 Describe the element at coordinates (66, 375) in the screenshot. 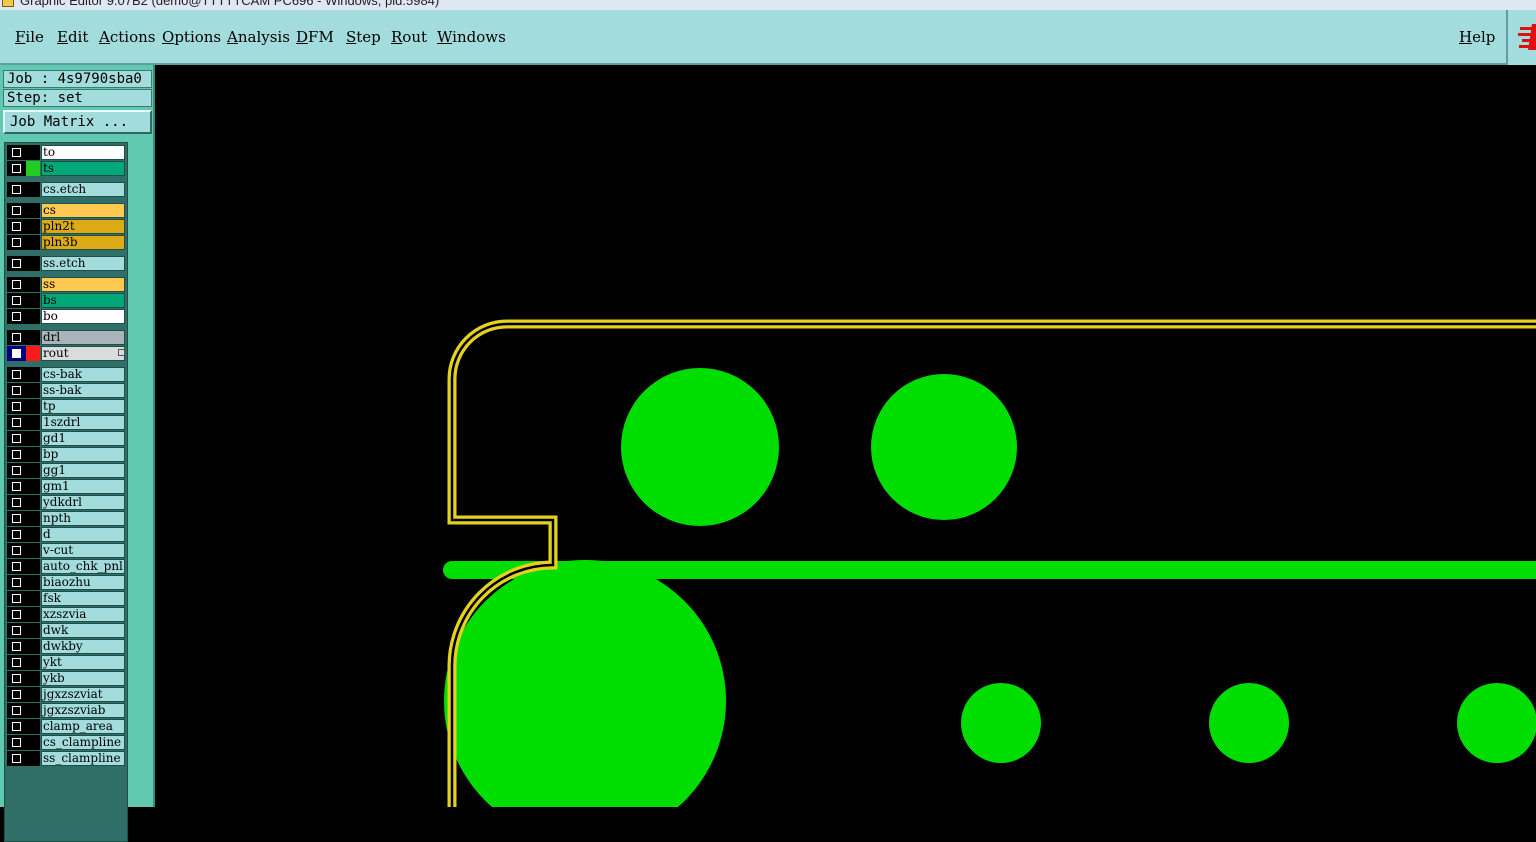

I see `layer-row: cs-bak` at that location.